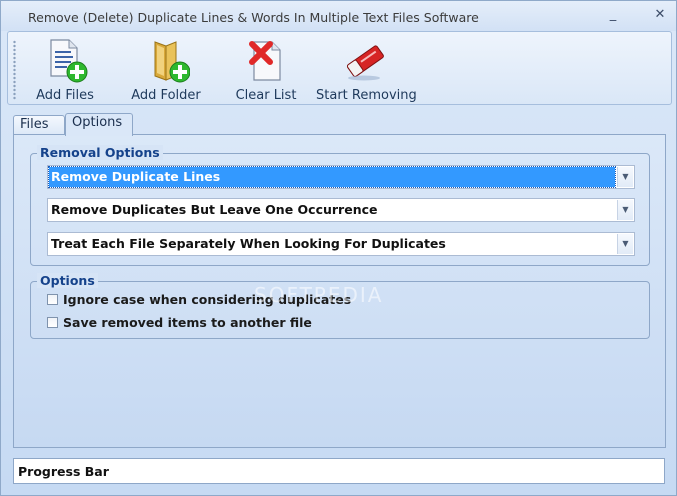 The image size is (677, 496). Describe the element at coordinates (366, 60) in the screenshot. I see `eraser-icon` at that location.